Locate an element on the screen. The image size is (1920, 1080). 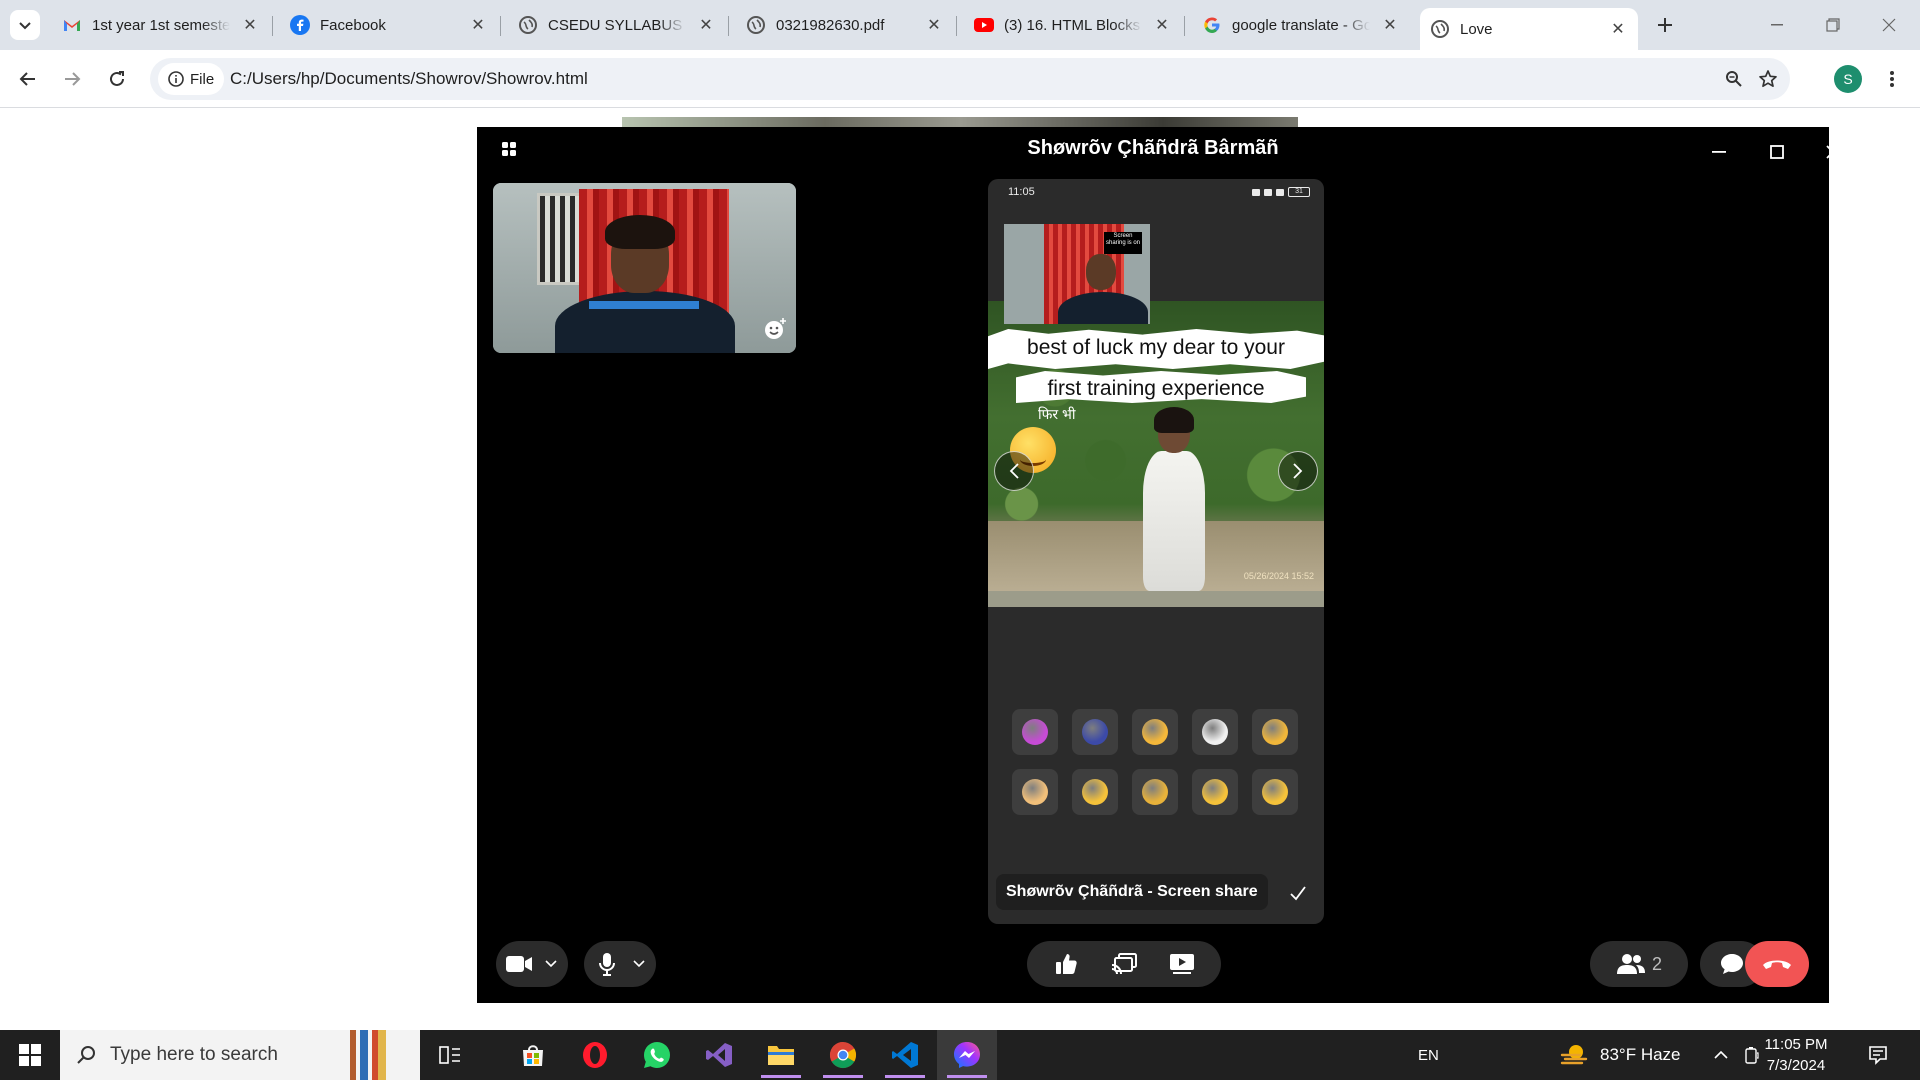
task-view-icon is located at coordinates (449, 1055).